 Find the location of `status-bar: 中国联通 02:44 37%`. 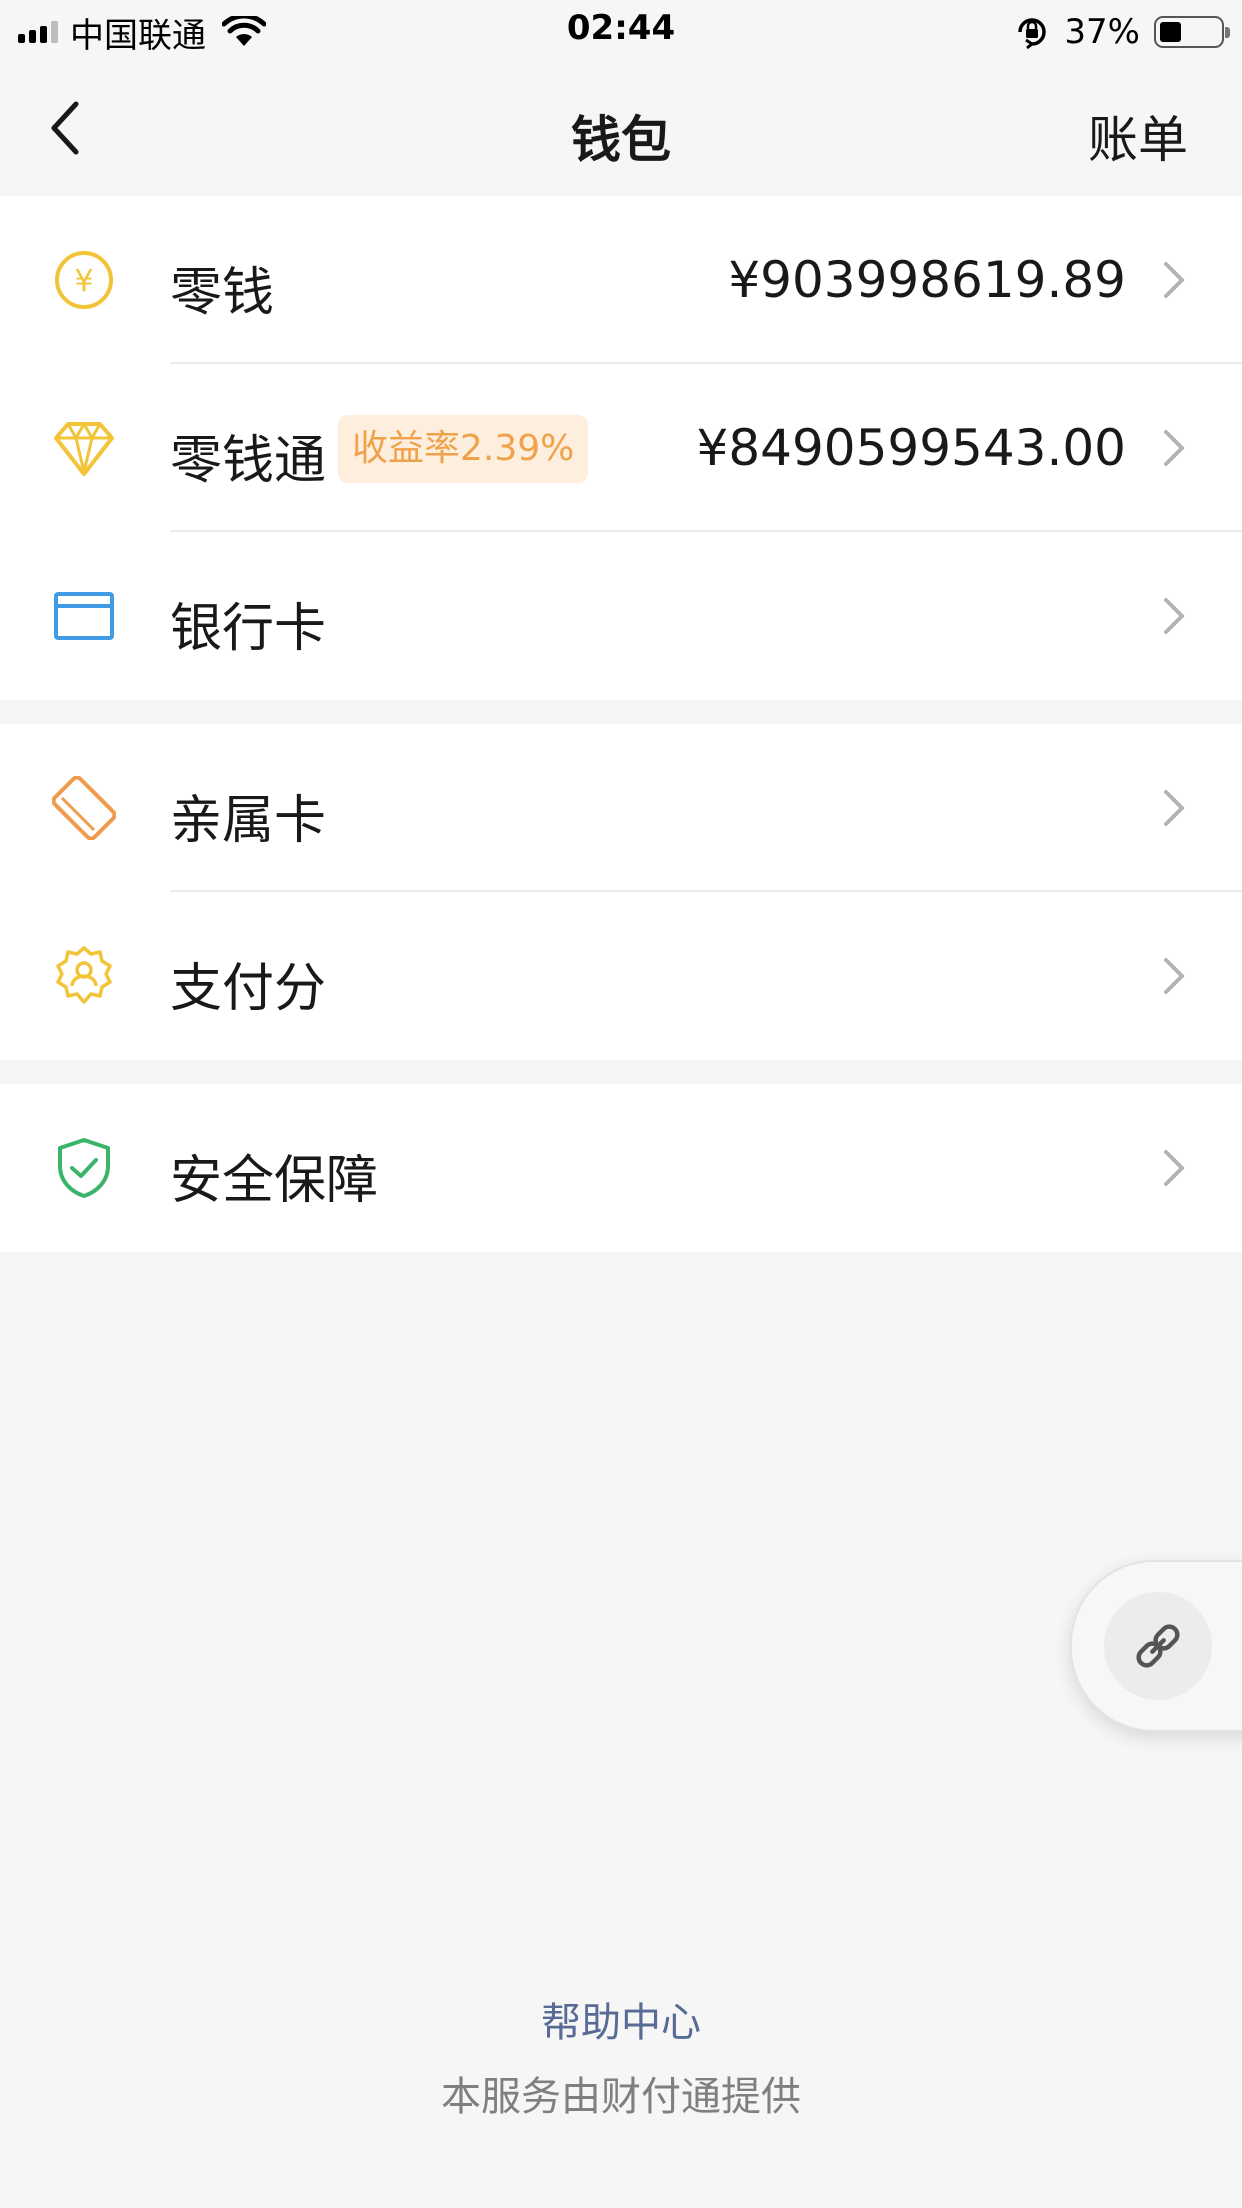

status-bar: 中国联通 02:44 37% is located at coordinates (621, 31).